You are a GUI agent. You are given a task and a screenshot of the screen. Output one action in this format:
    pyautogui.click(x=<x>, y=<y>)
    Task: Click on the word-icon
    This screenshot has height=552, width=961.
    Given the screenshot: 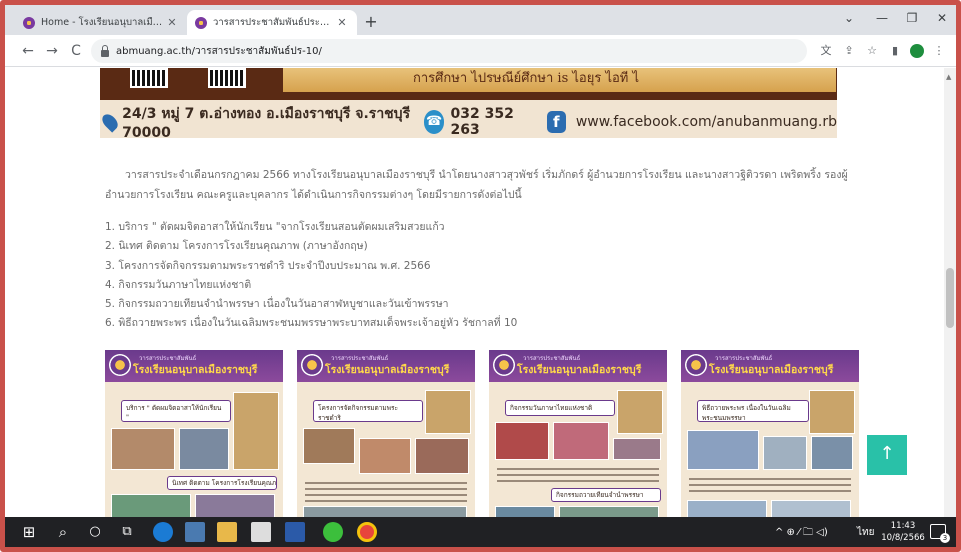 What is the action you would take?
    pyautogui.click(x=295, y=532)
    